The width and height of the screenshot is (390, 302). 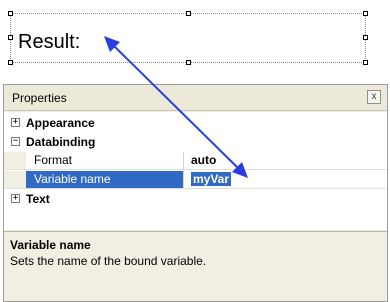 I want to click on result-label: Result:, so click(x=49, y=42).